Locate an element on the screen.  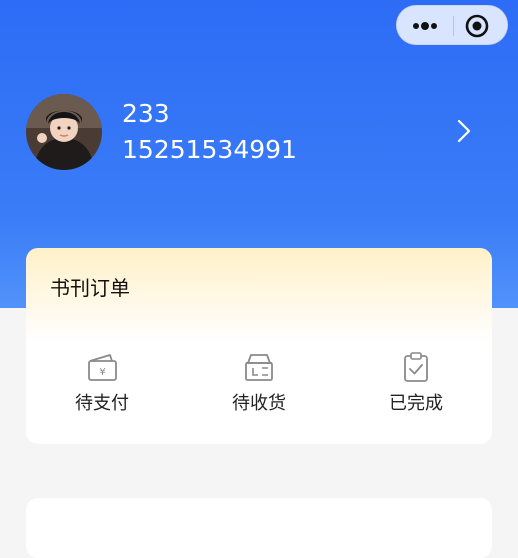
secondary-card is located at coordinates (259, 528).